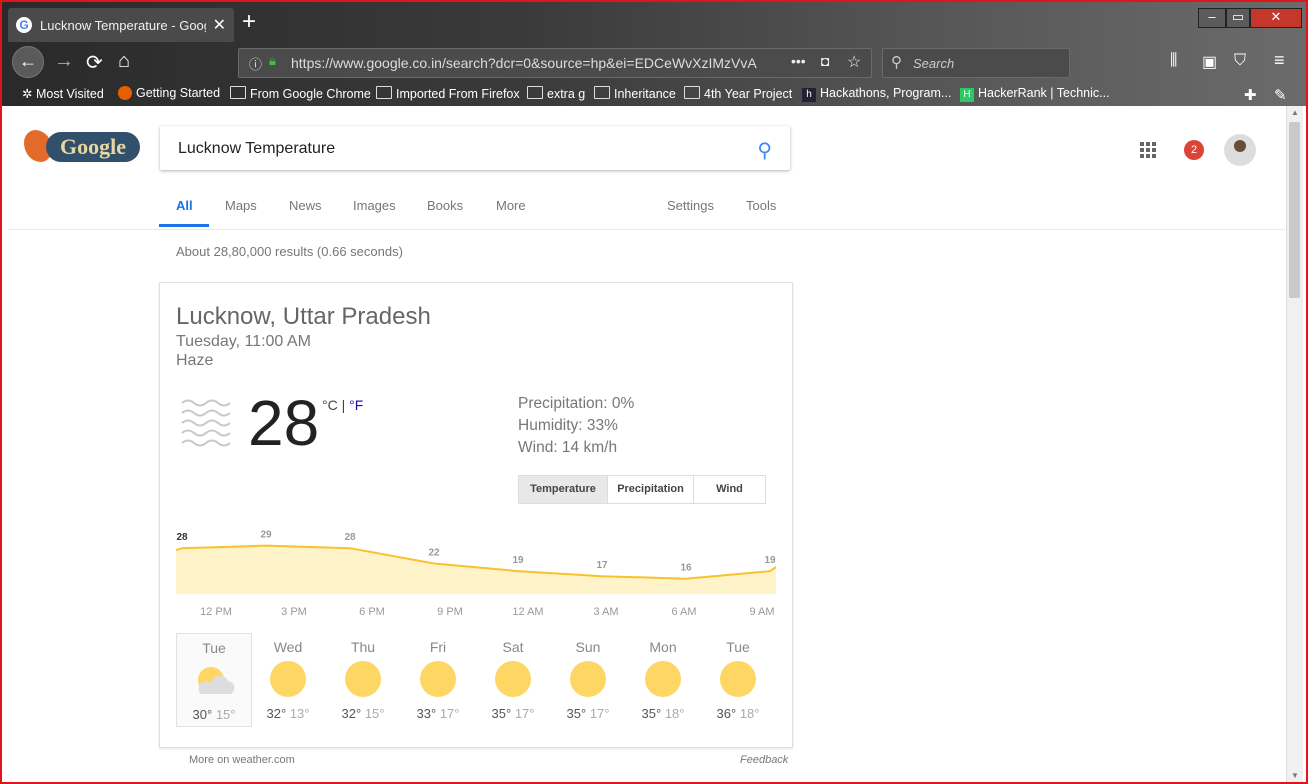 The image size is (1308, 784). What do you see at coordinates (825, 61) in the screenshot?
I see `pocket-icon: ◘` at bounding box center [825, 61].